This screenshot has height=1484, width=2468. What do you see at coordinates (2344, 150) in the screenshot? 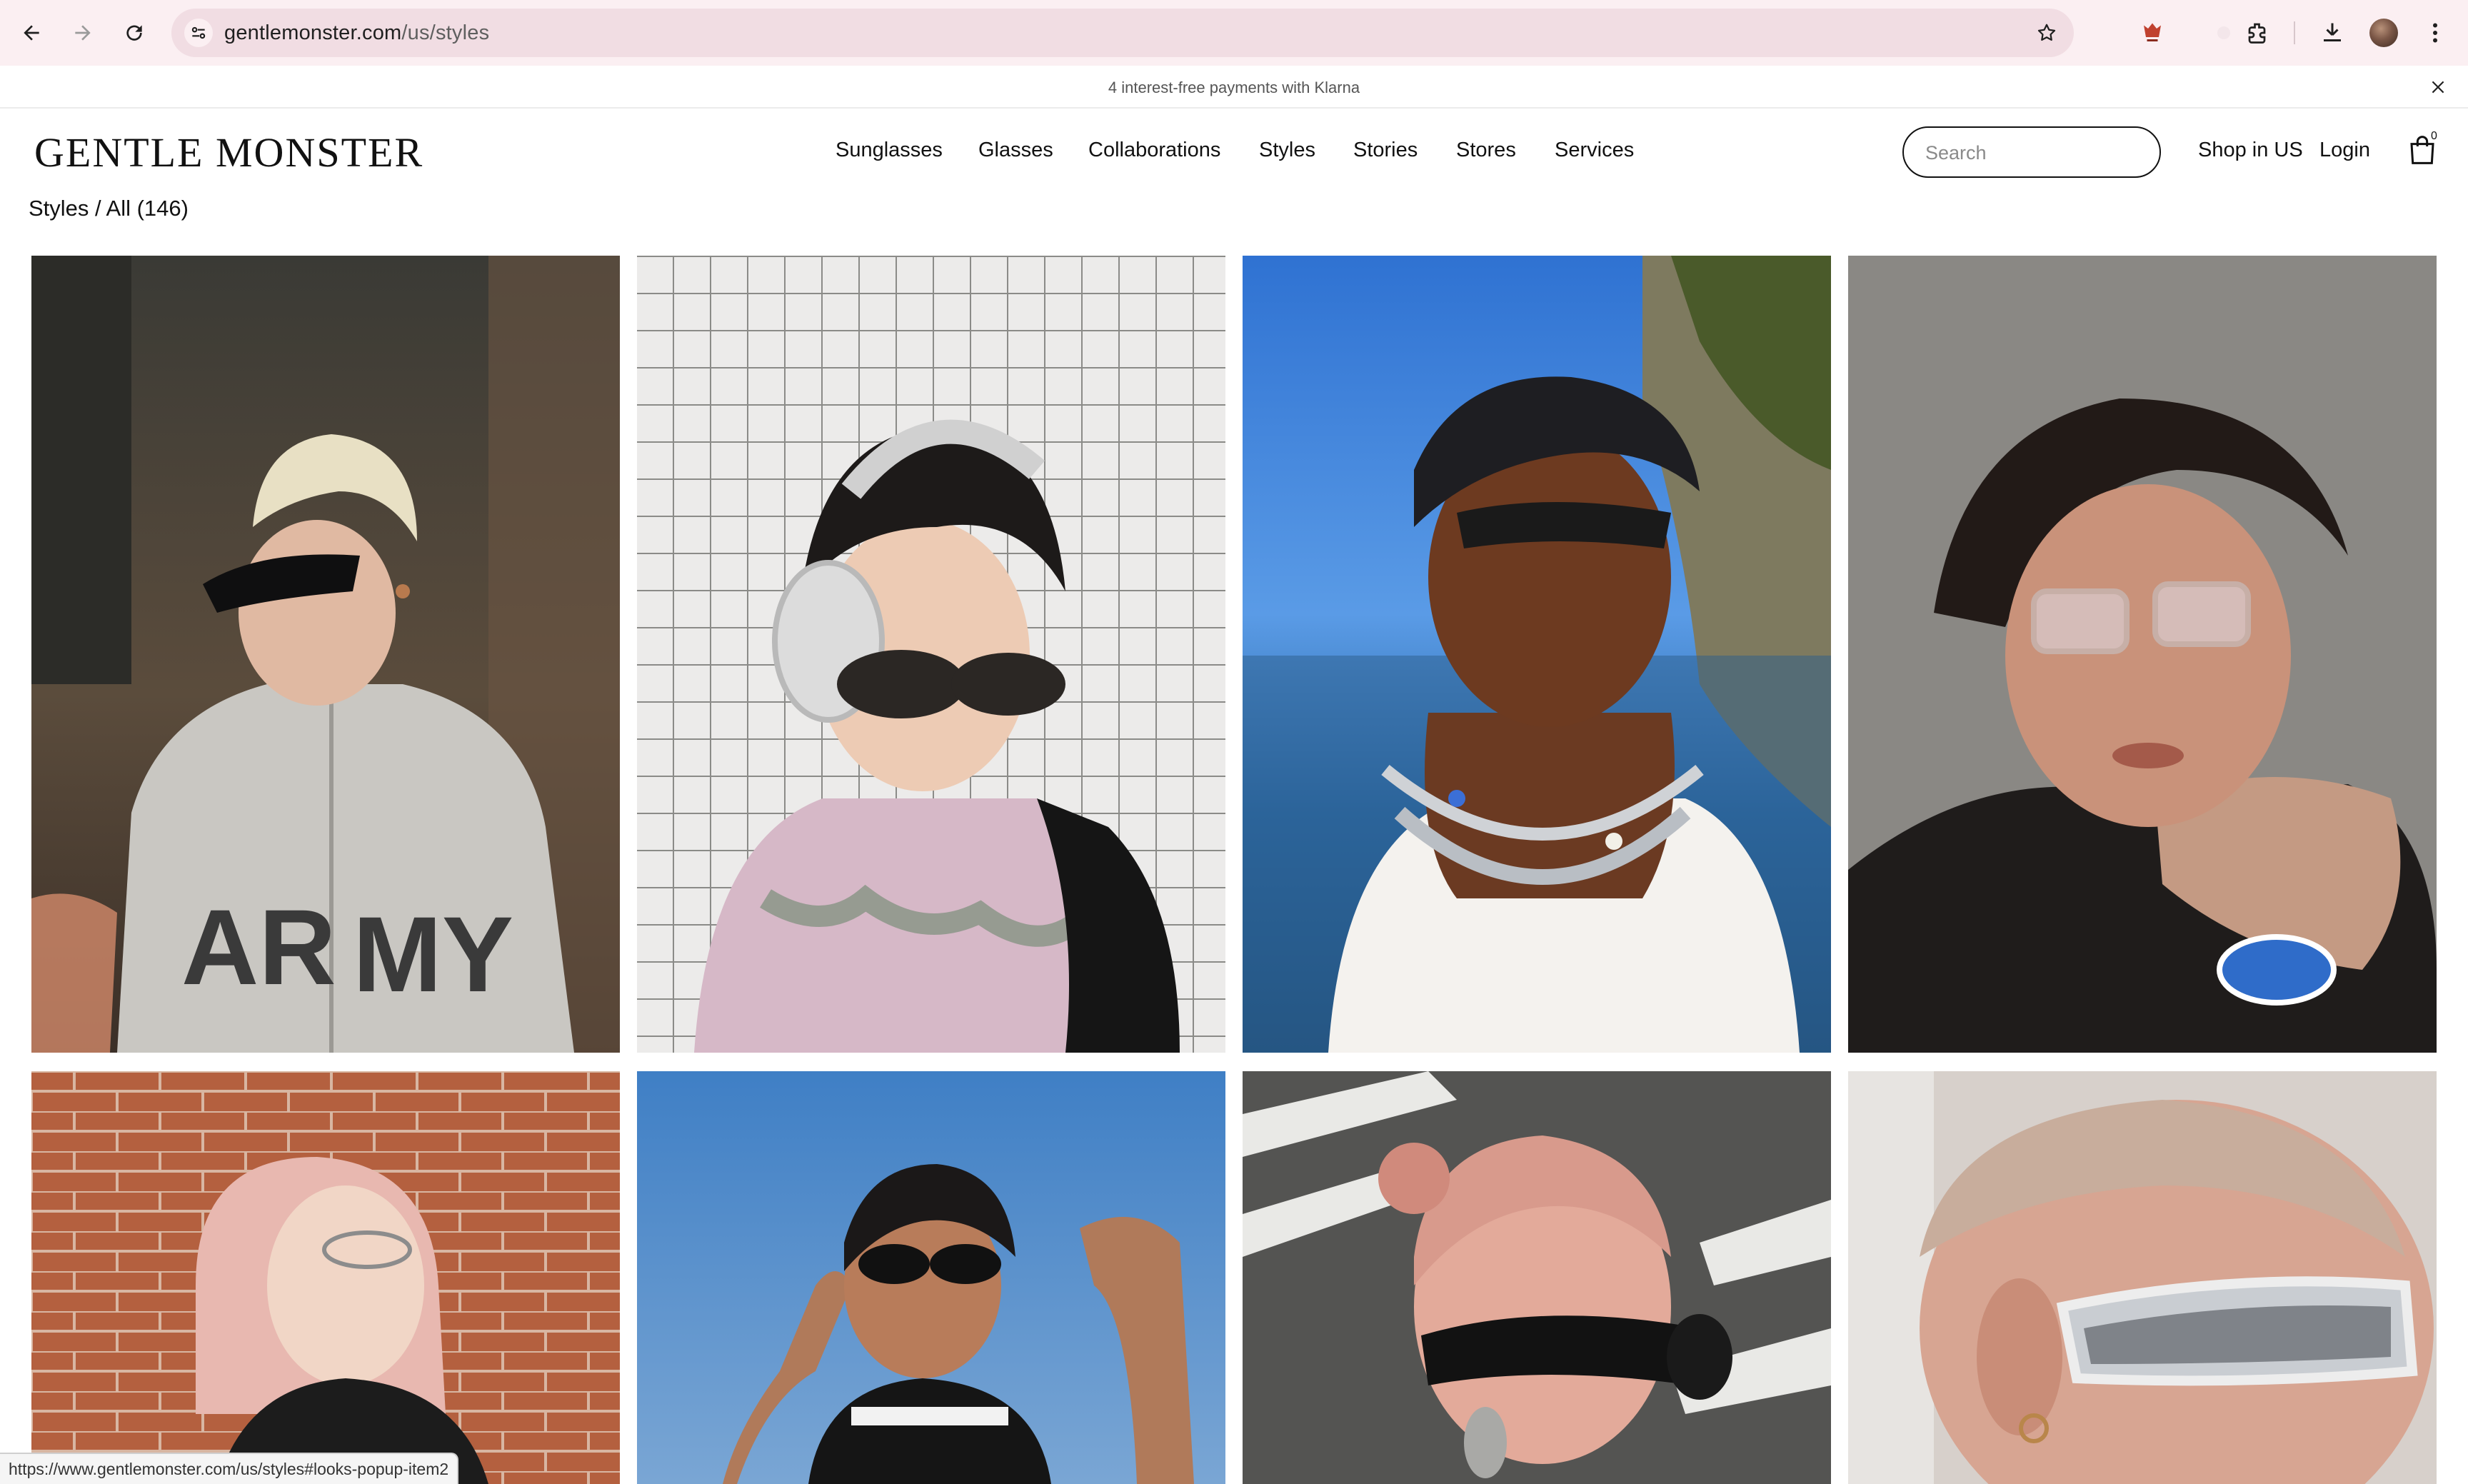
I see `login-link: Login` at bounding box center [2344, 150].